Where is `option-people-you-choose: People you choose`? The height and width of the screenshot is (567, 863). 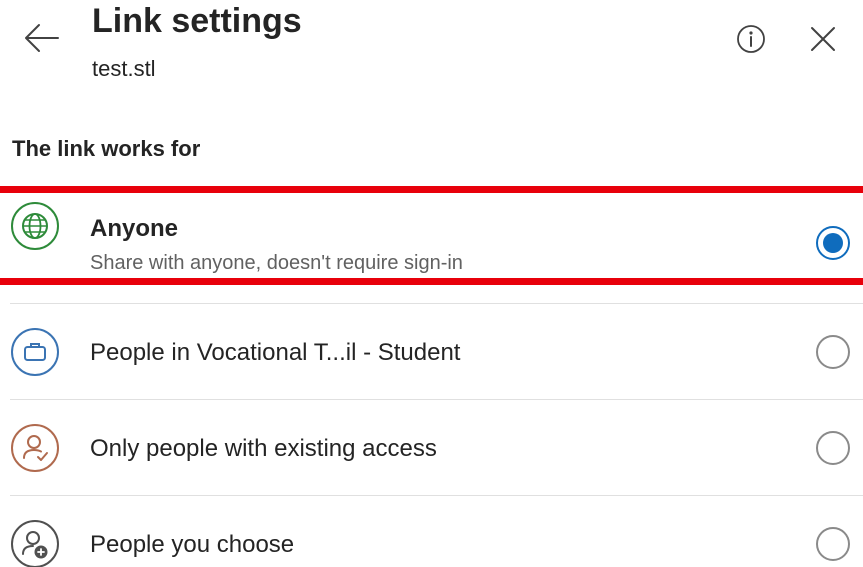 option-people-you-choose: People you choose is located at coordinates (431, 531).